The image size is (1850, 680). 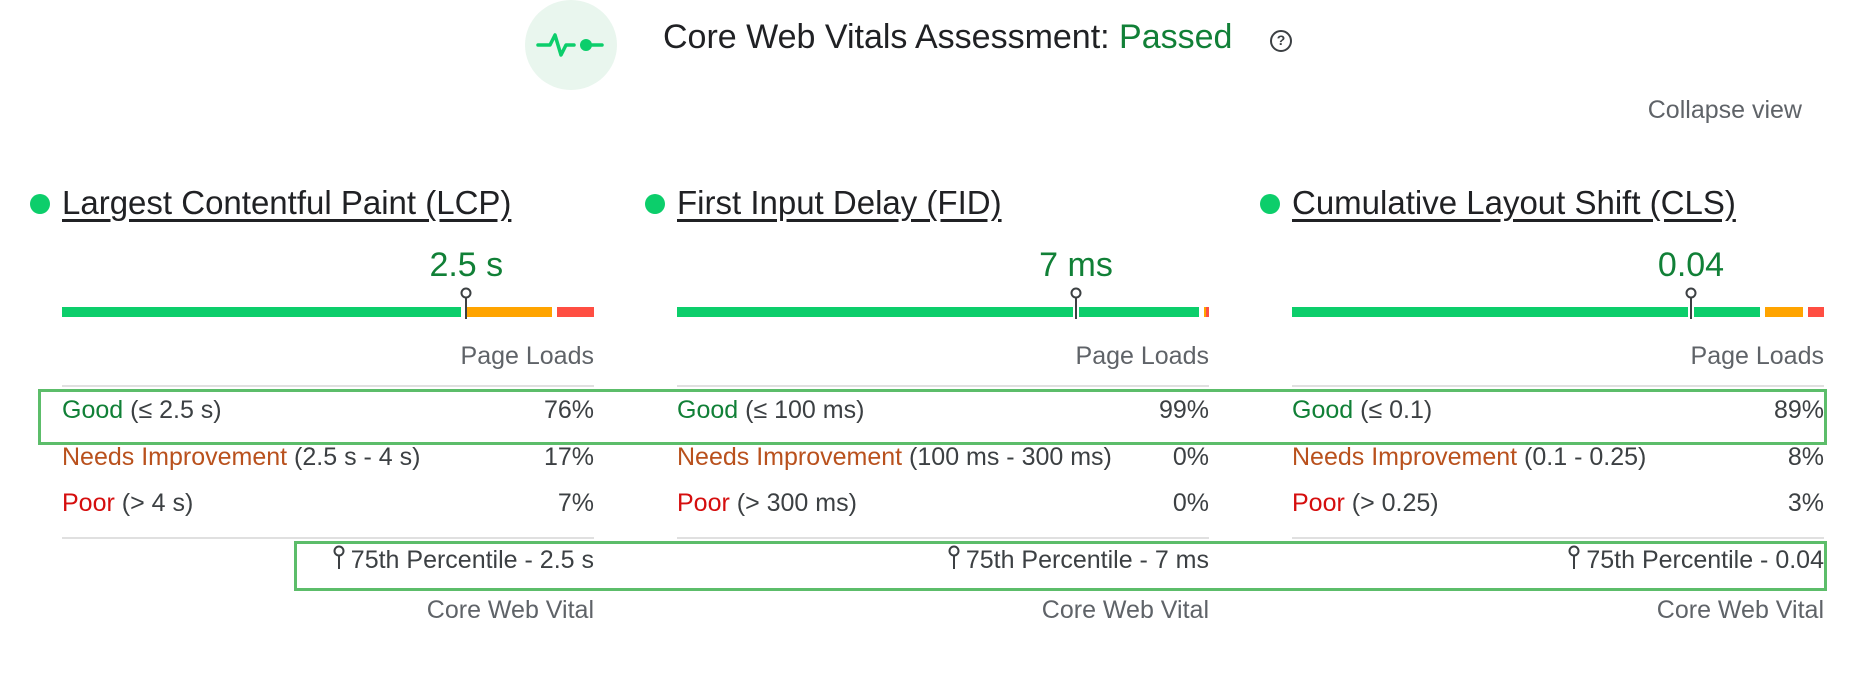 I want to click on row-label: Needs Improvement (0.1 - 0.25), so click(x=1469, y=457).